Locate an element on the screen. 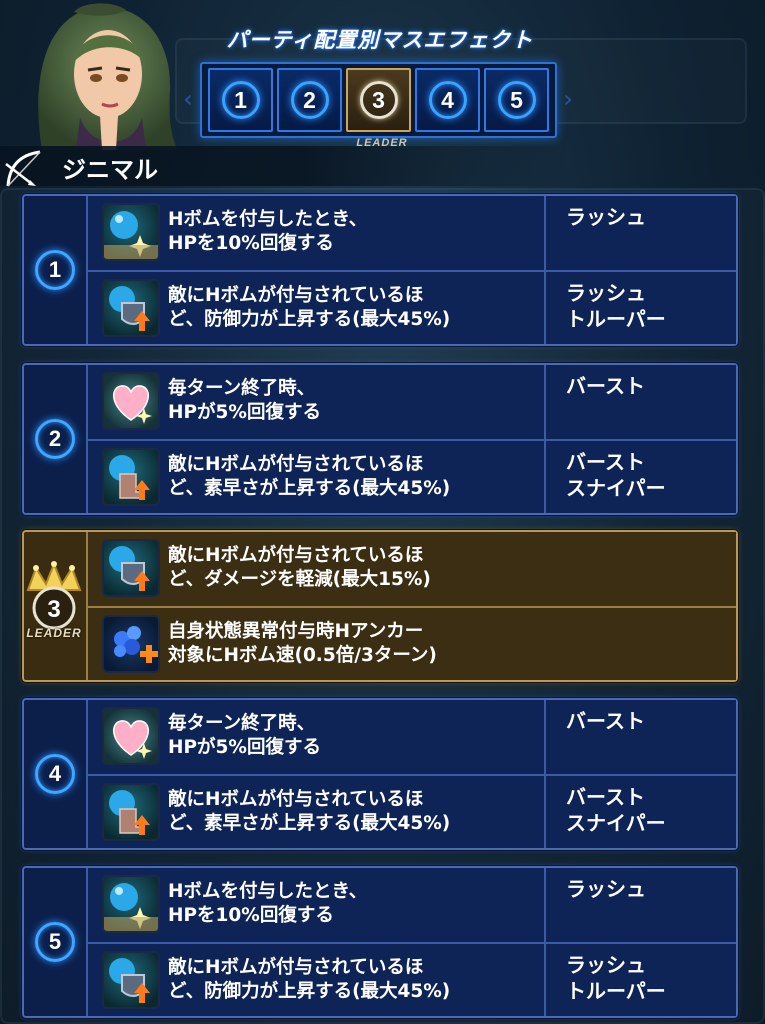 The width and height of the screenshot is (765, 1024). anchor-plus-icon is located at coordinates (131, 644).